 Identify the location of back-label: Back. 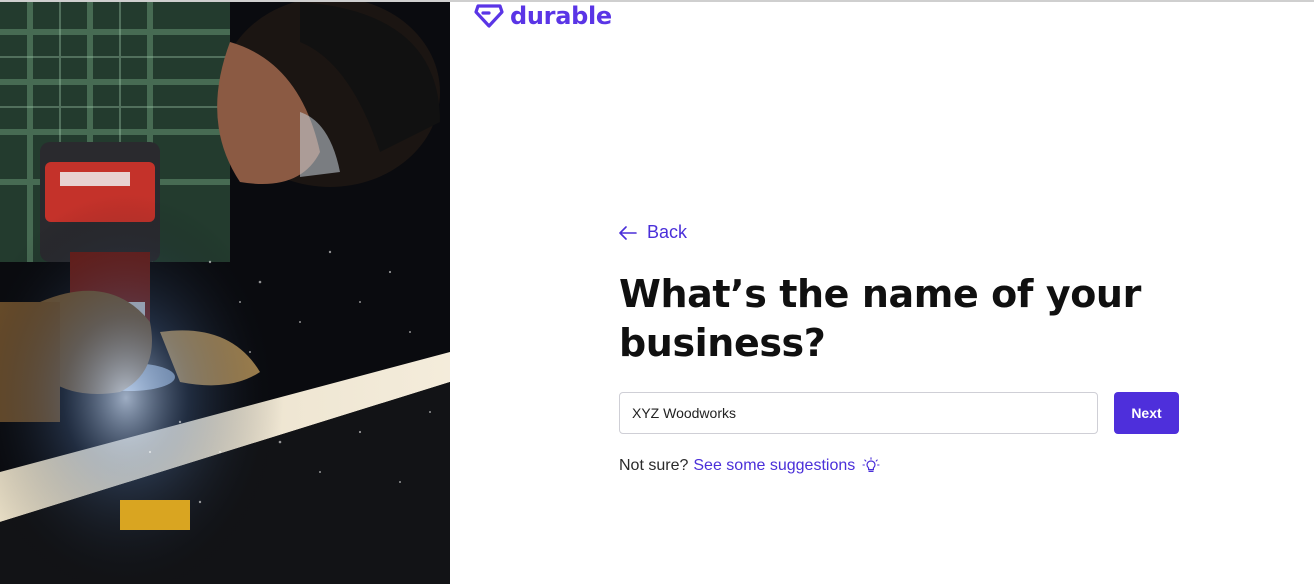
(667, 232).